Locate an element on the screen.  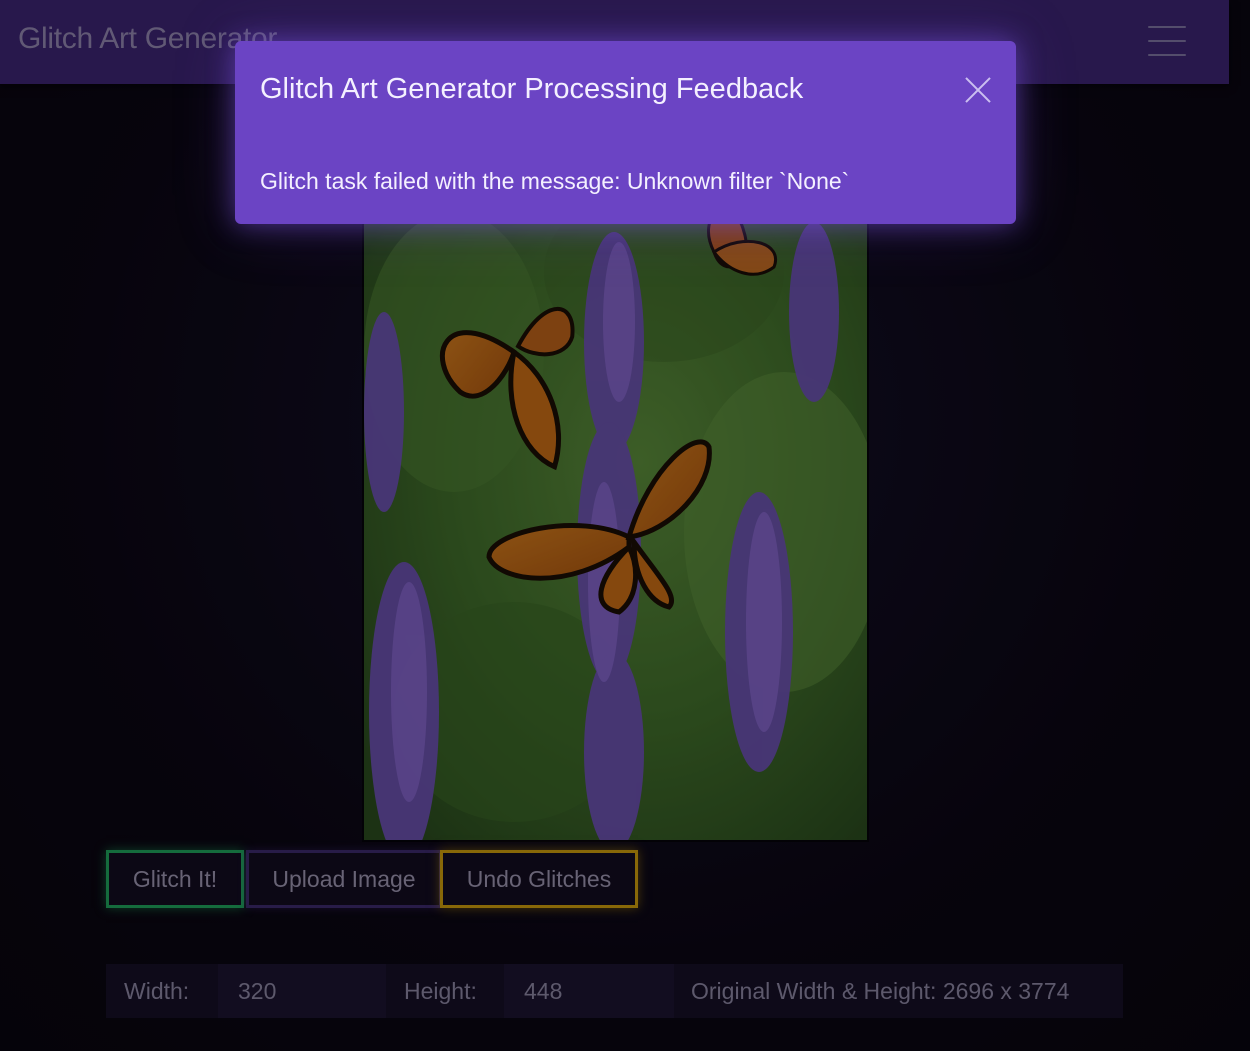
dialog-title: Glitch Art Generator Processing Feedback is located at coordinates (532, 89).